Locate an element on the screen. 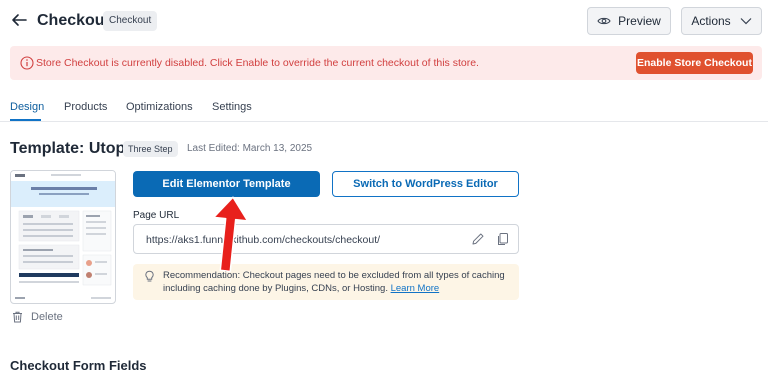 The image size is (768, 384). preview-button: Preview is located at coordinates (629, 21).